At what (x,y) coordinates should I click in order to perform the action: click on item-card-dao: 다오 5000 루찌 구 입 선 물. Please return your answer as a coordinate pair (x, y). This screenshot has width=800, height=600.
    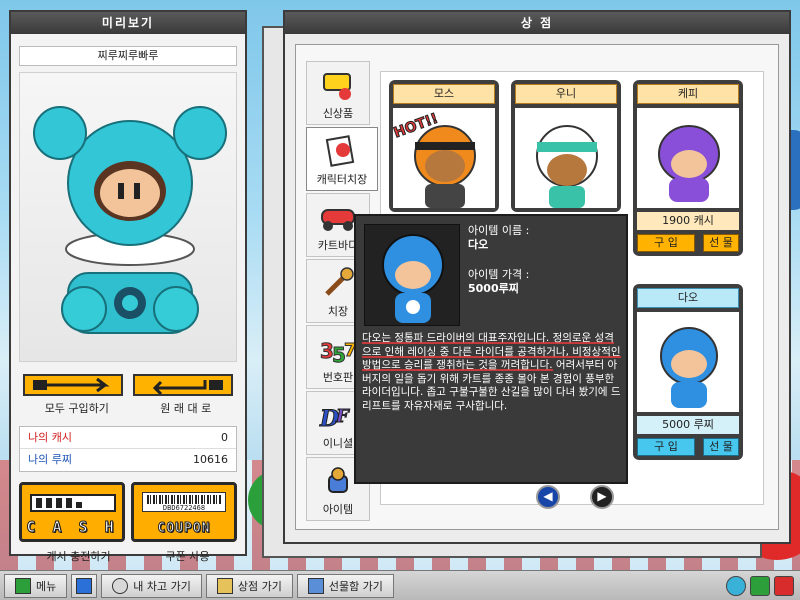
    Looking at the image, I should click on (688, 372).